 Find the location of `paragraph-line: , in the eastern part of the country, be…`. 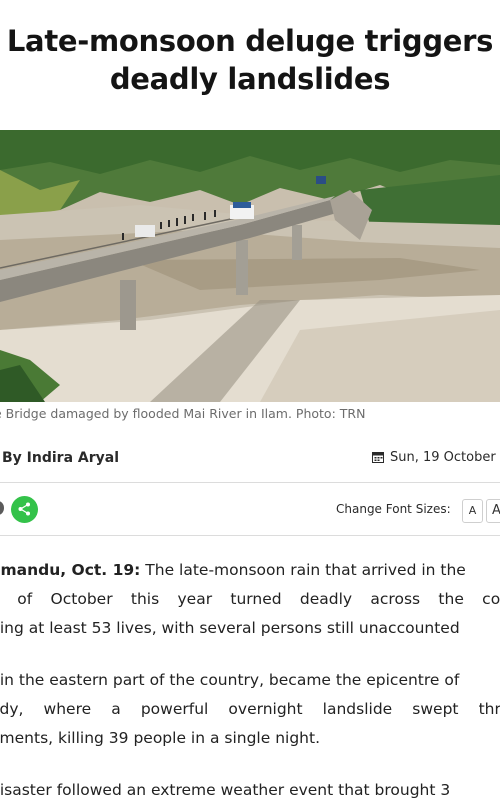

paragraph-line: , in the eastern part of the country, be… is located at coordinates (230, 680).